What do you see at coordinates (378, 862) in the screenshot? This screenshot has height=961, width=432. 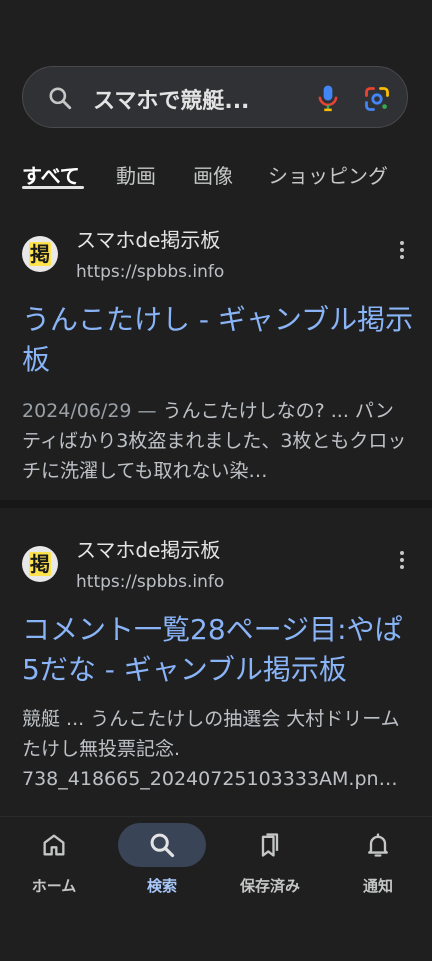 I see `nav-notifications: 通知` at bounding box center [378, 862].